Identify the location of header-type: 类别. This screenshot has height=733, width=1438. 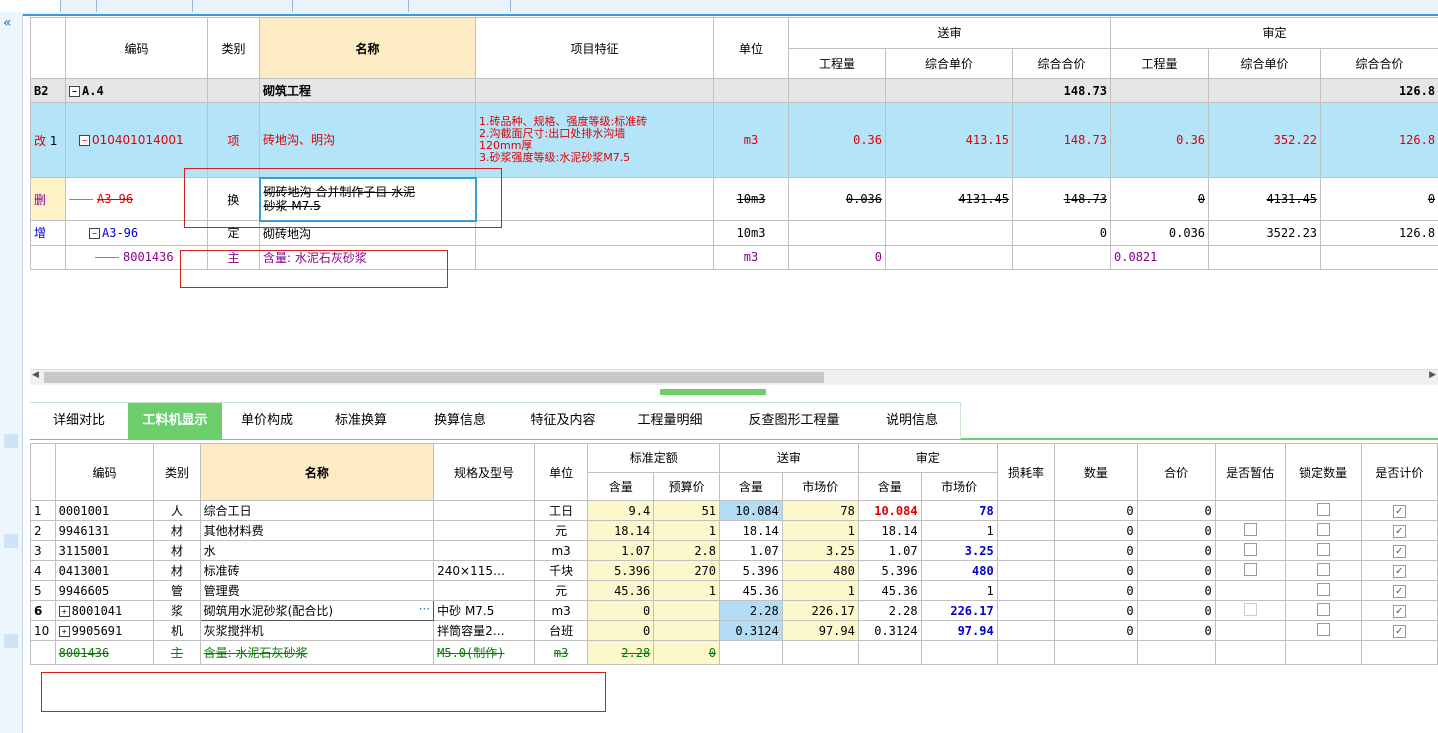
(233, 48).